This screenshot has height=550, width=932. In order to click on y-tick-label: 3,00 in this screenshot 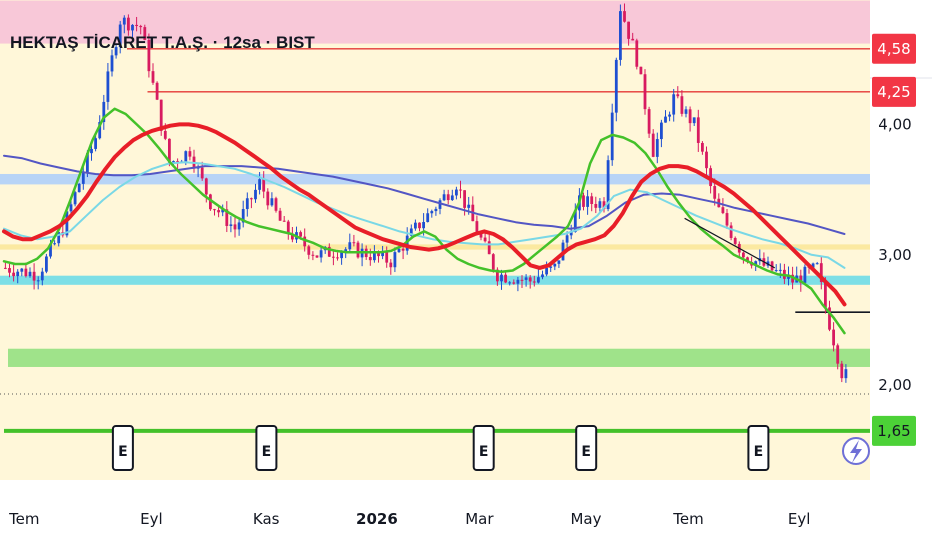, I will do `click(894, 255)`.